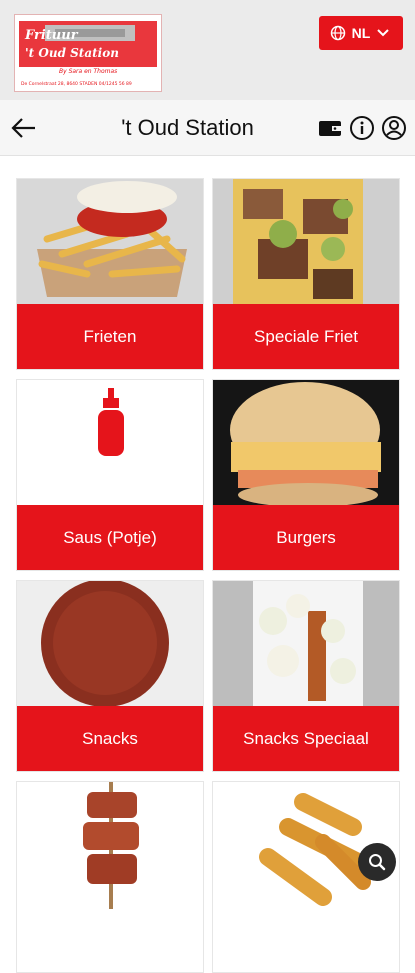  Describe the element at coordinates (306, 336) in the screenshot. I see `category-label: Speciale Friet` at that location.